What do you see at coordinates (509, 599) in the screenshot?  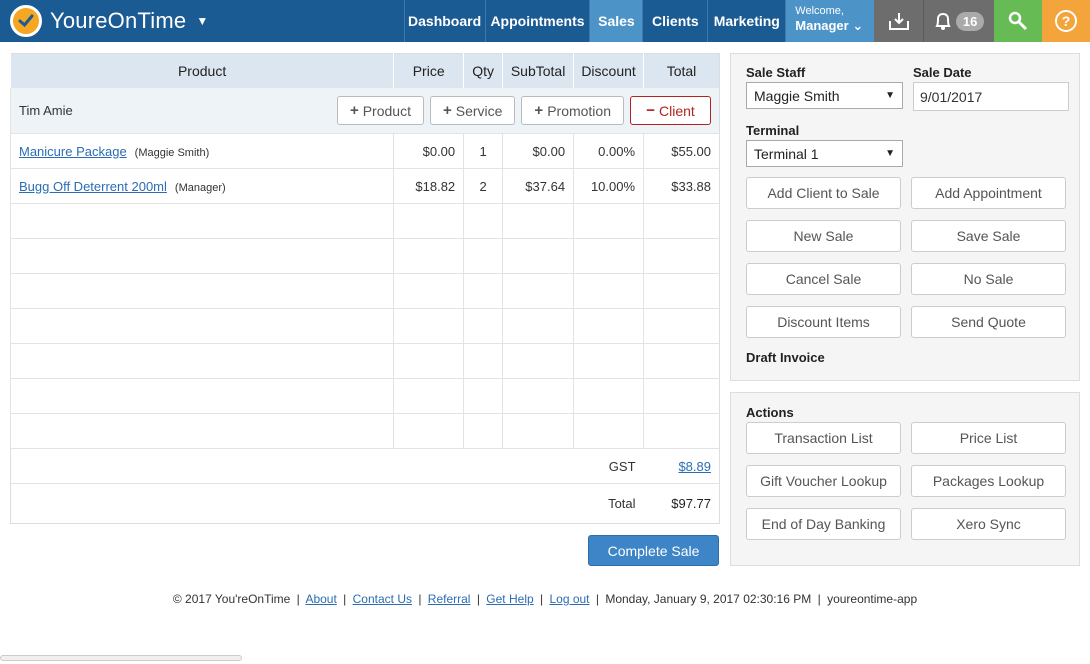 I see `get-help-link: Get Help` at bounding box center [509, 599].